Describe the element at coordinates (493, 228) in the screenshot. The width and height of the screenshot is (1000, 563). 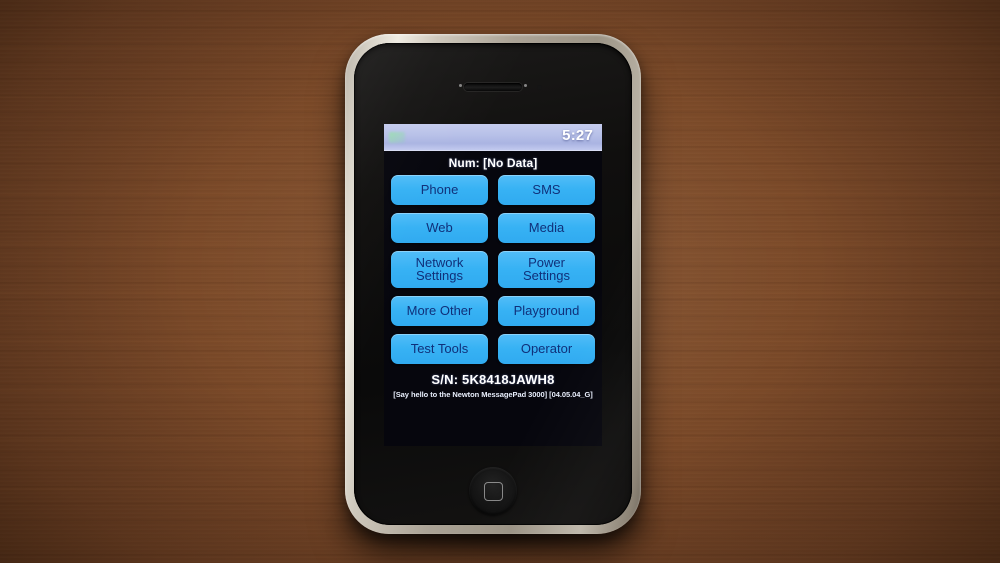
I see `button-row: Web Media` at that location.